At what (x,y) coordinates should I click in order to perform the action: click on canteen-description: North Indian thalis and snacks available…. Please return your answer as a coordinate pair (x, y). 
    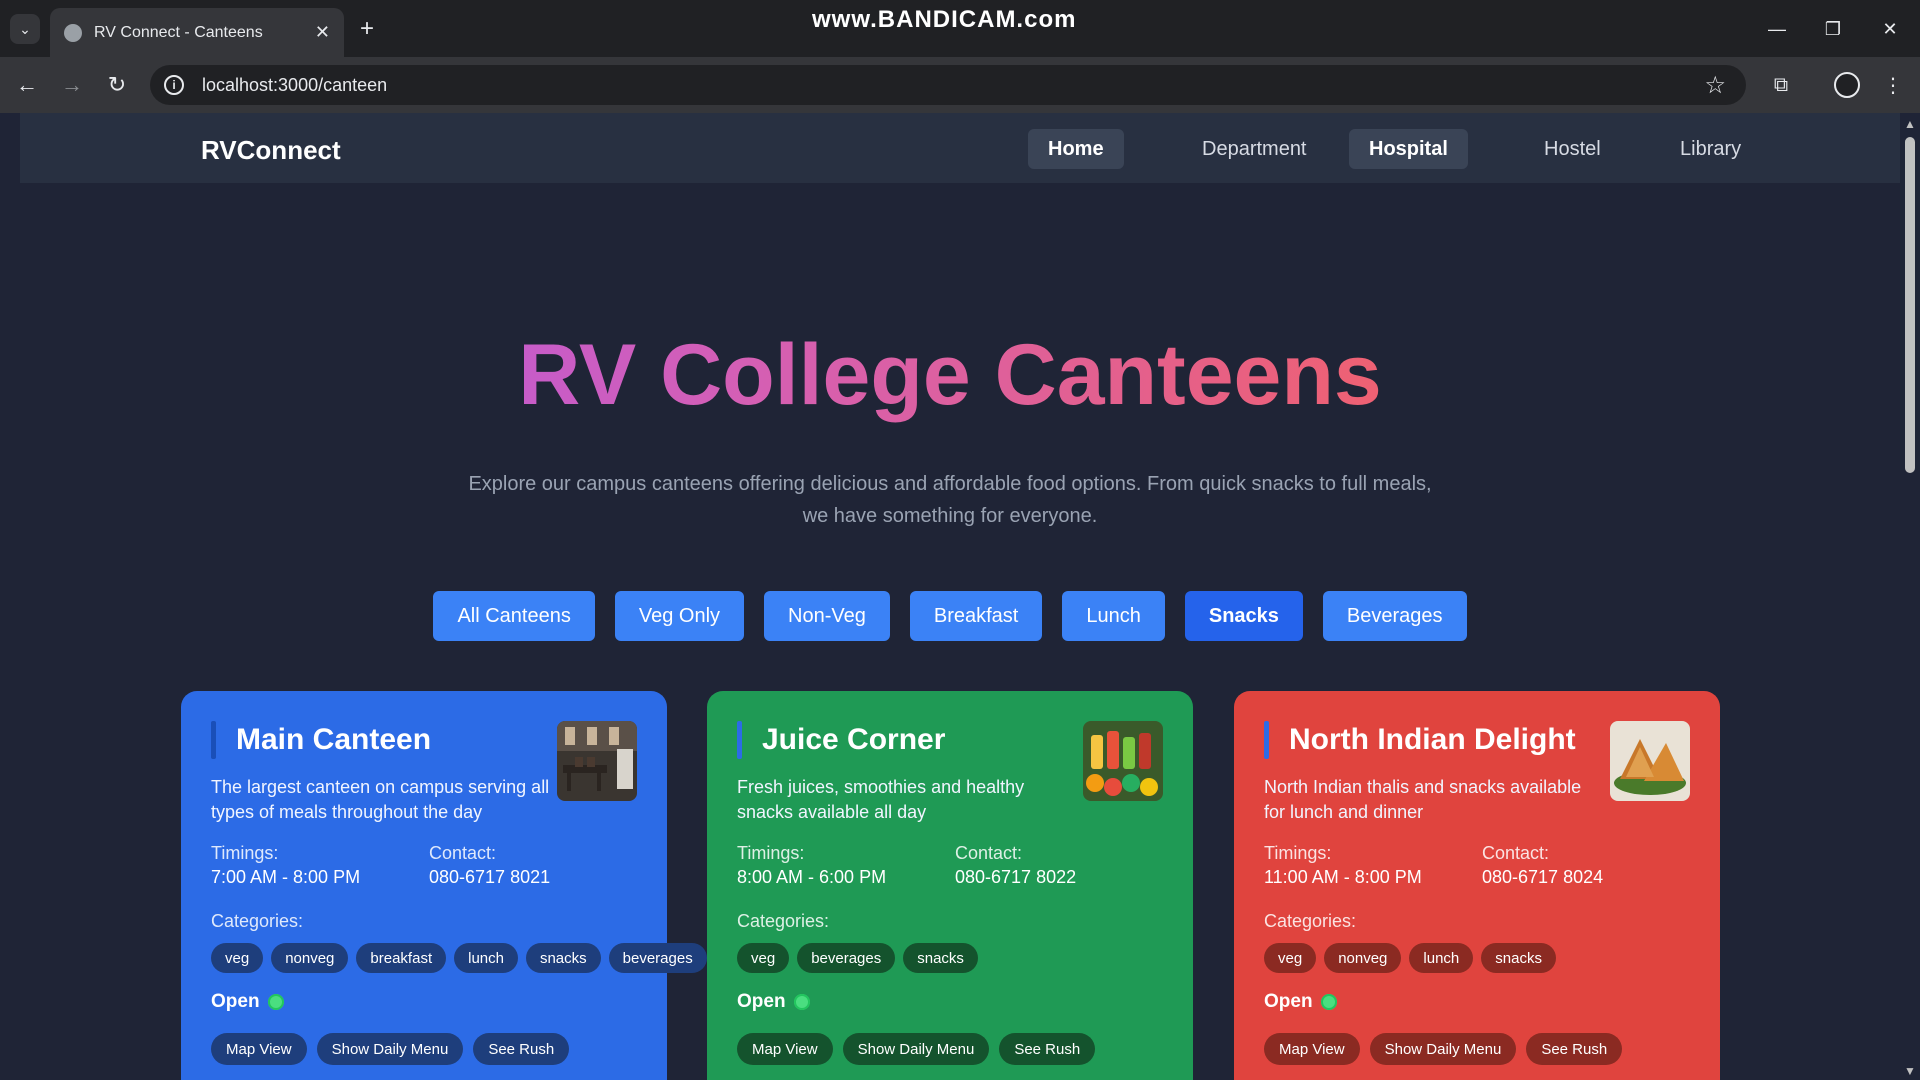
    Looking at the image, I should click on (1423, 799).